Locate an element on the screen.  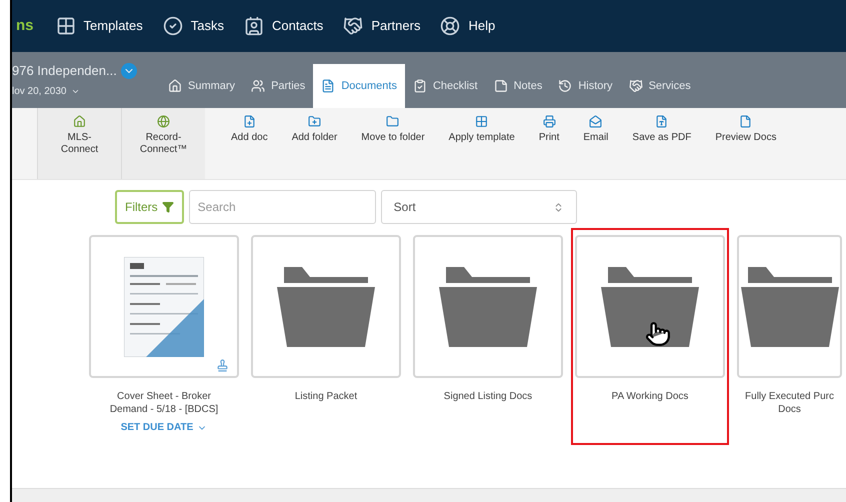
search-field: Search is located at coordinates (282, 207).